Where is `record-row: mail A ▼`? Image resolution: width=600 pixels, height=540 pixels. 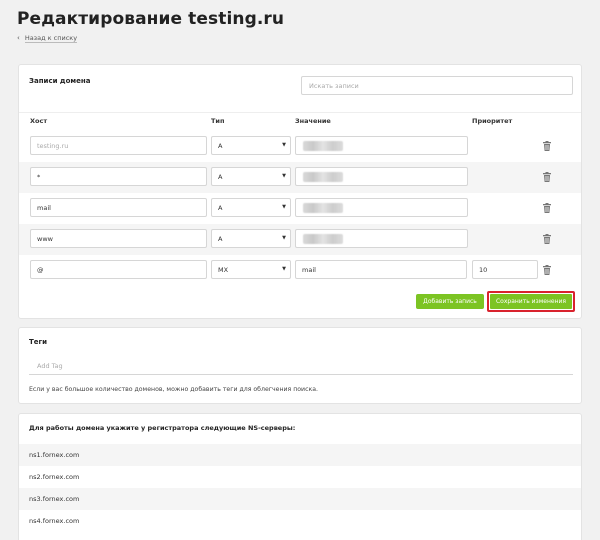 record-row: mail A ▼ is located at coordinates (300, 208).